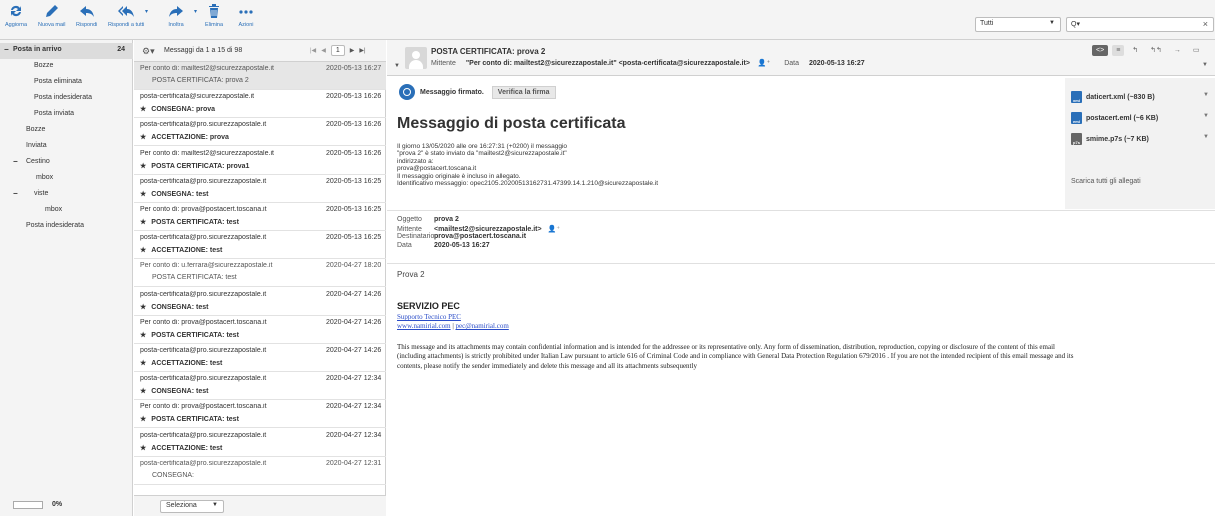 This screenshot has height=516, width=1215. I want to click on folder-sent: Posta inviata, so click(66, 115).